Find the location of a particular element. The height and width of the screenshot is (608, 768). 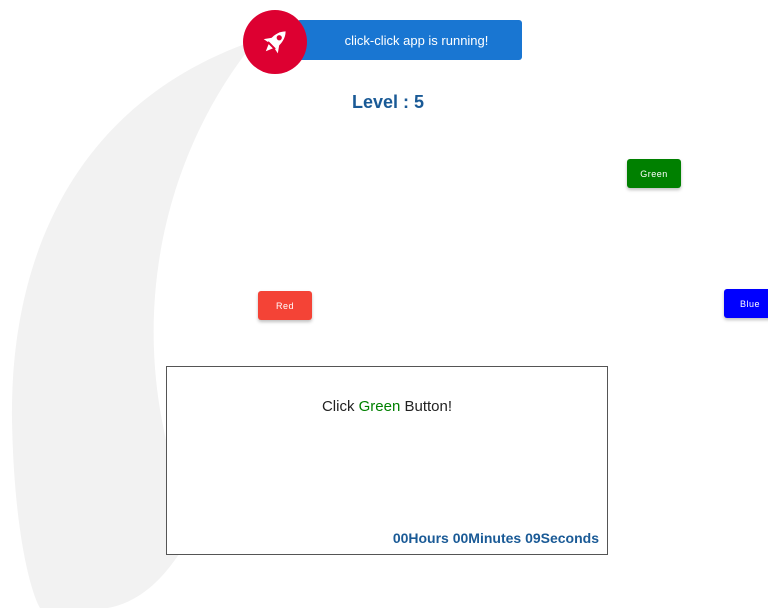

instruction-target-color: Green is located at coordinates (379, 406).